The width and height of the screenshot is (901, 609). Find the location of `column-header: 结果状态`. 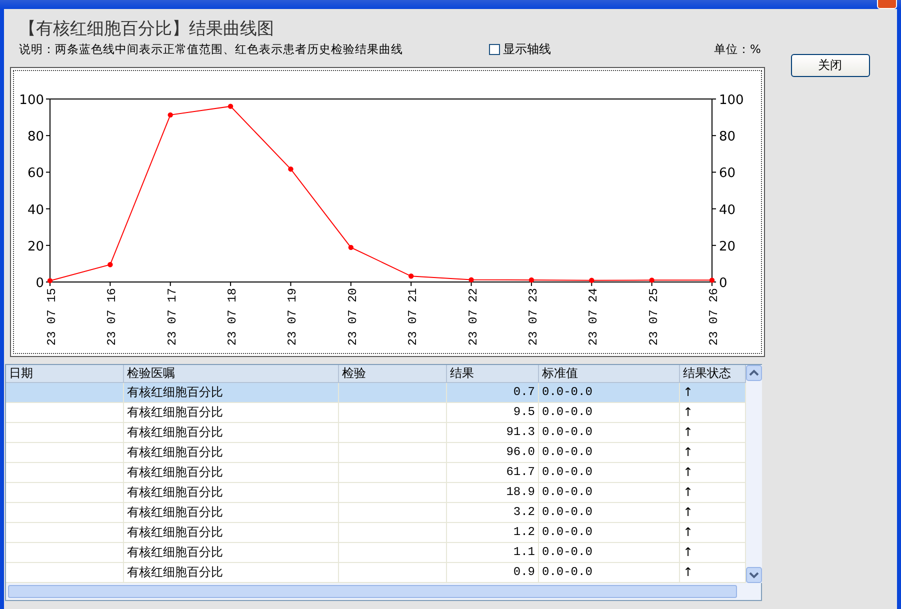

column-header: 结果状态 is located at coordinates (713, 374).